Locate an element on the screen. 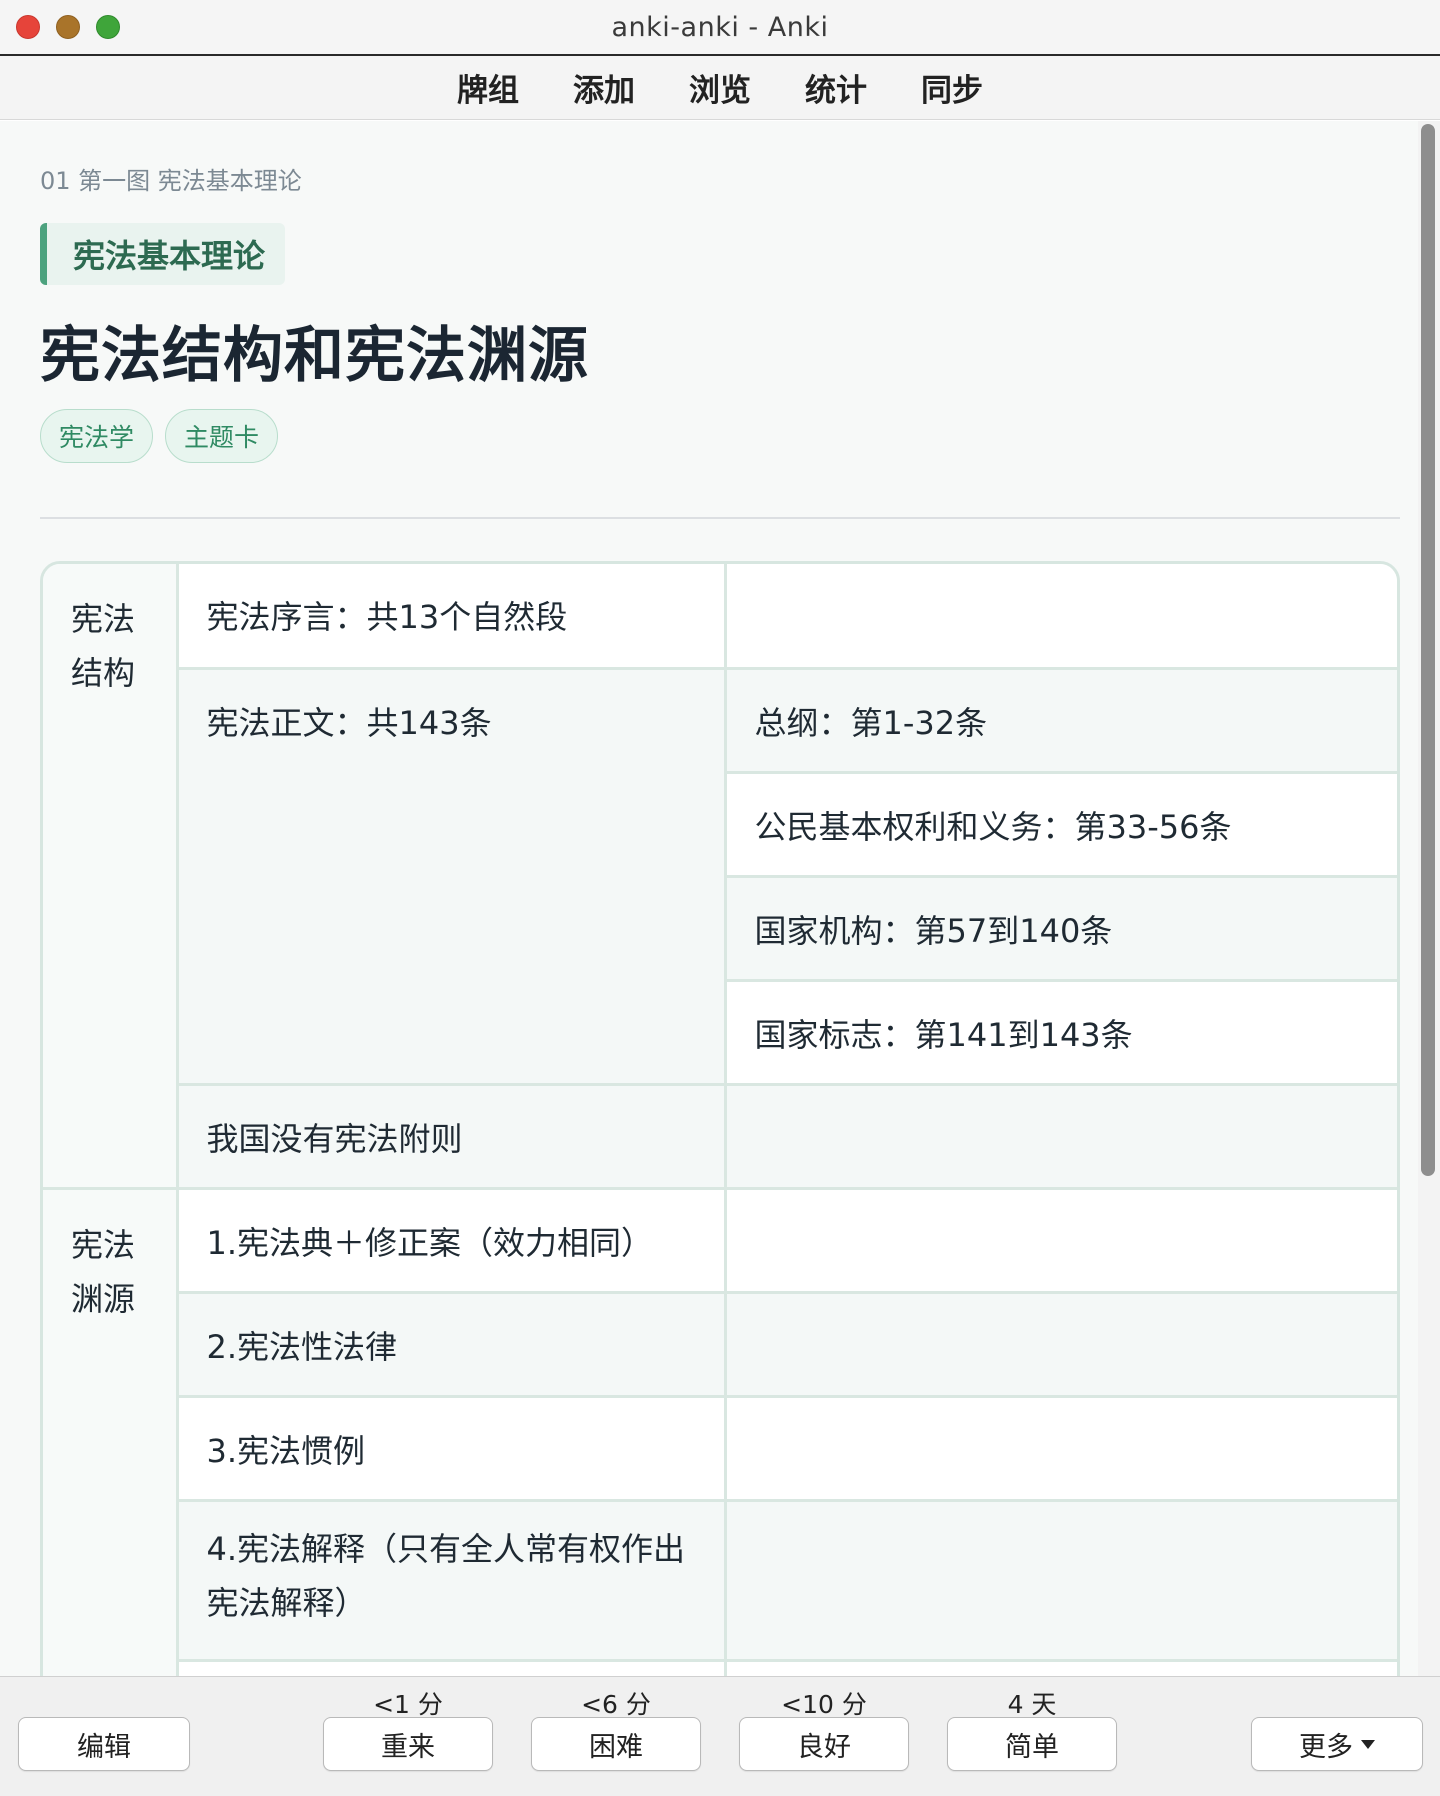 This screenshot has width=1440, height=1796. toolbar-decks: 牌组 is located at coordinates (488, 87).